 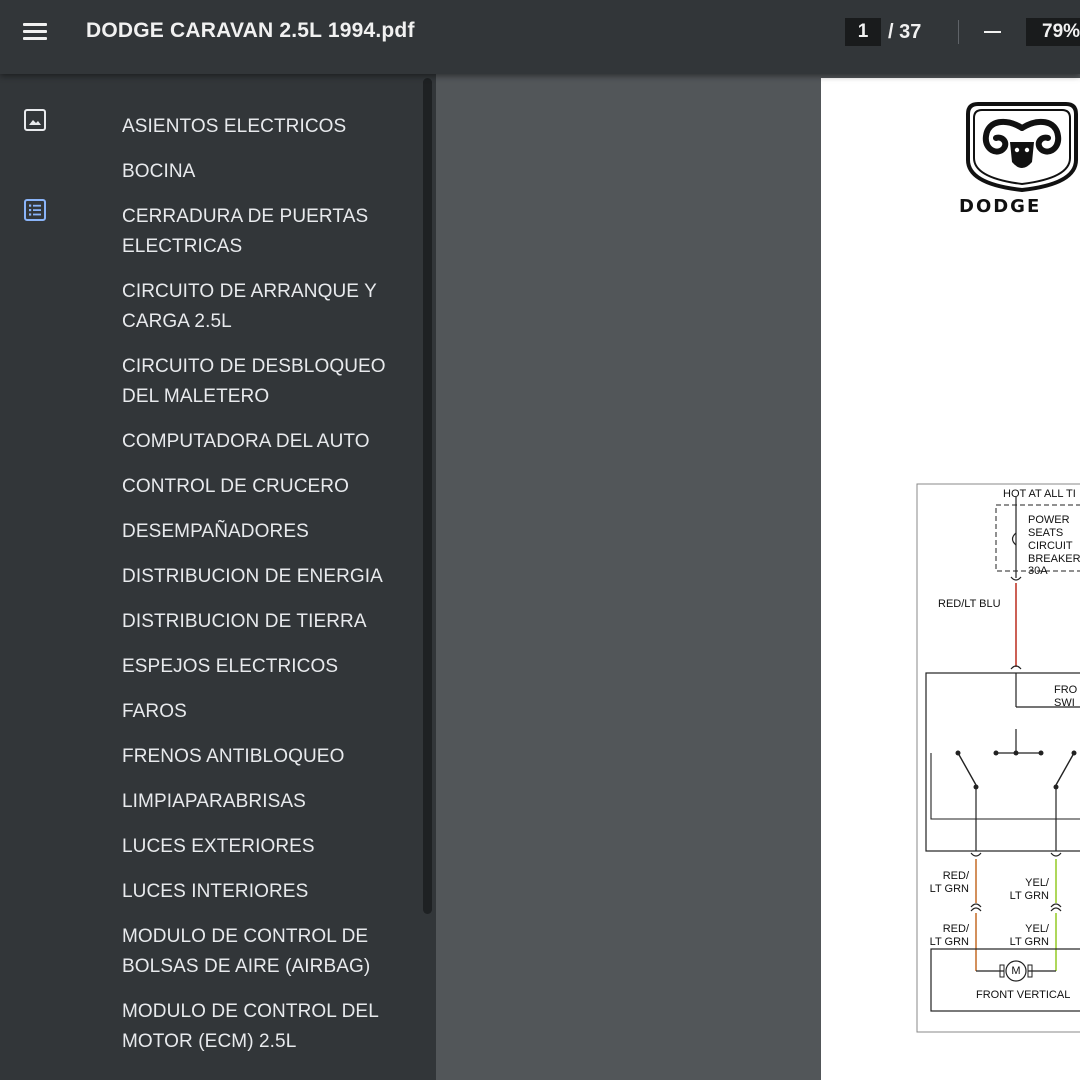 What do you see at coordinates (1064, 703) in the screenshot?
I see `switch-label-2: SWI` at bounding box center [1064, 703].